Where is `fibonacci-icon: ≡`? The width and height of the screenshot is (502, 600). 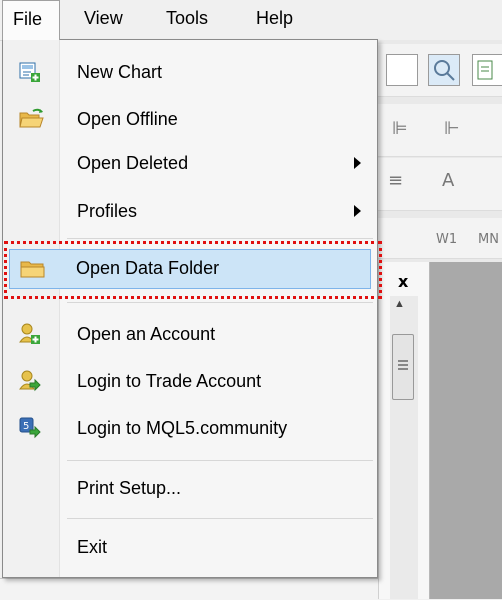 fibonacci-icon: ≡ is located at coordinates (395, 180).